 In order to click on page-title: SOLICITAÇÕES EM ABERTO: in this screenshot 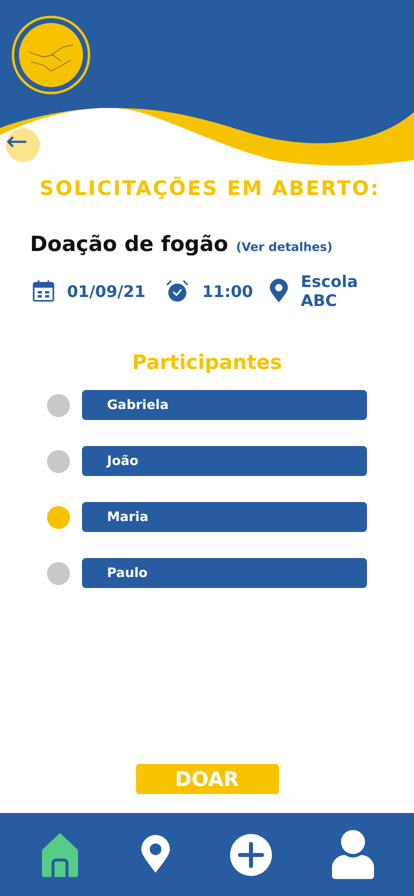, I will do `click(209, 188)`.